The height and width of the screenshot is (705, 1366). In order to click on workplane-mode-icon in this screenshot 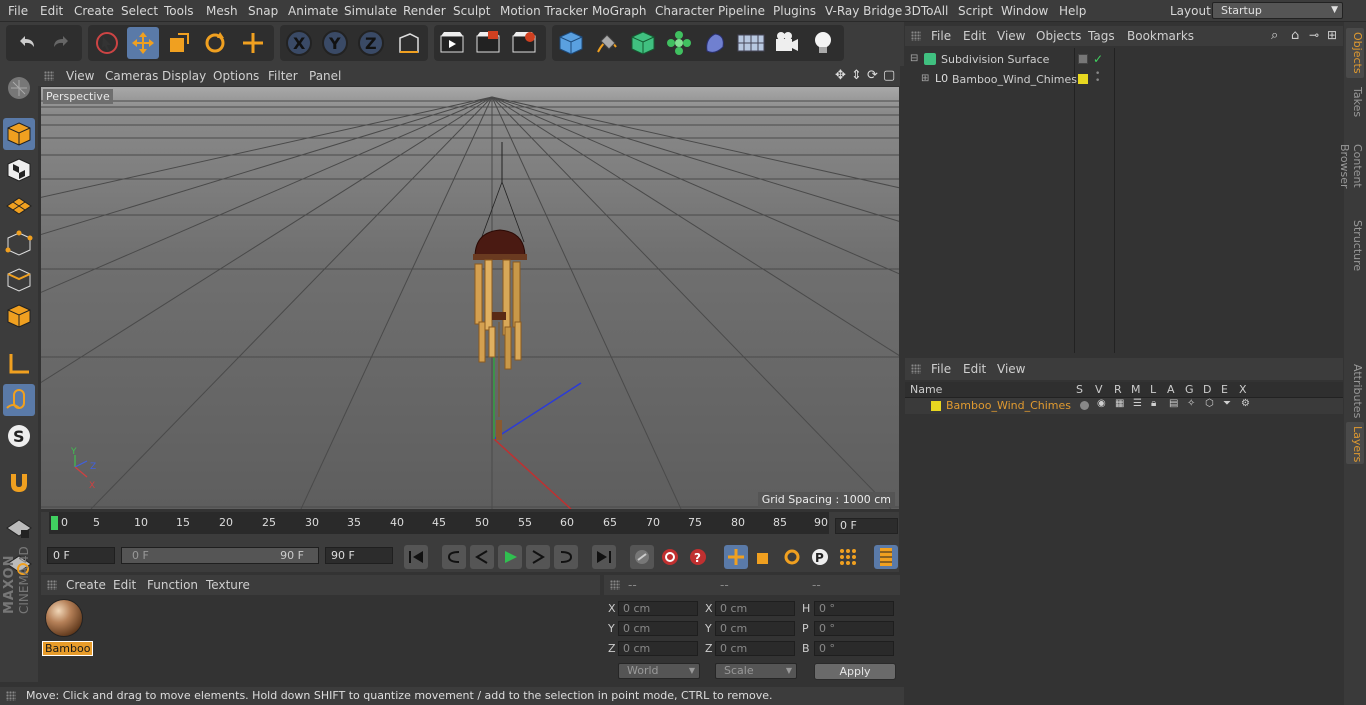, I will do `click(19, 206)`.